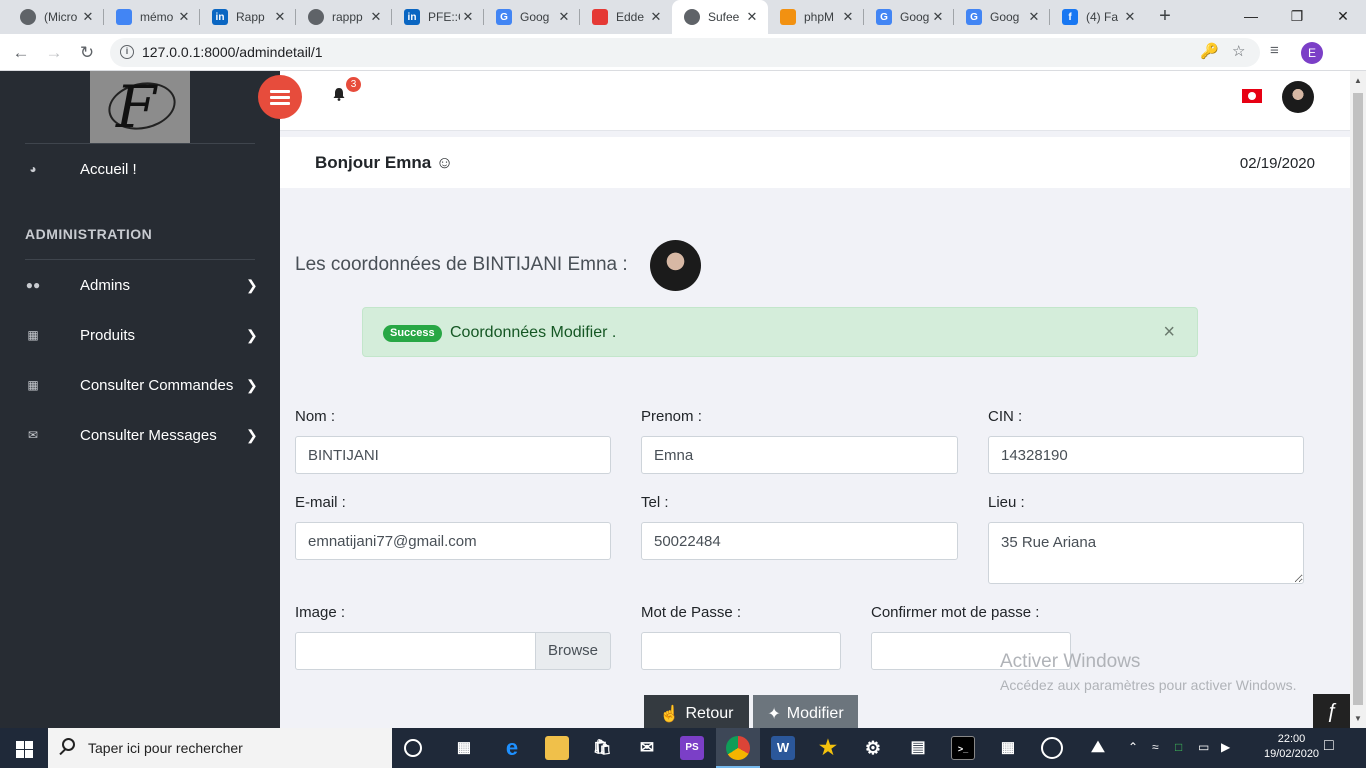 This screenshot has width=1366, height=768. What do you see at coordinates (140, 385) in the screenshot?
I see `sidebar-item-commandes: ▦ Consulter Commandes ❯` at bounding box center [140, 385].